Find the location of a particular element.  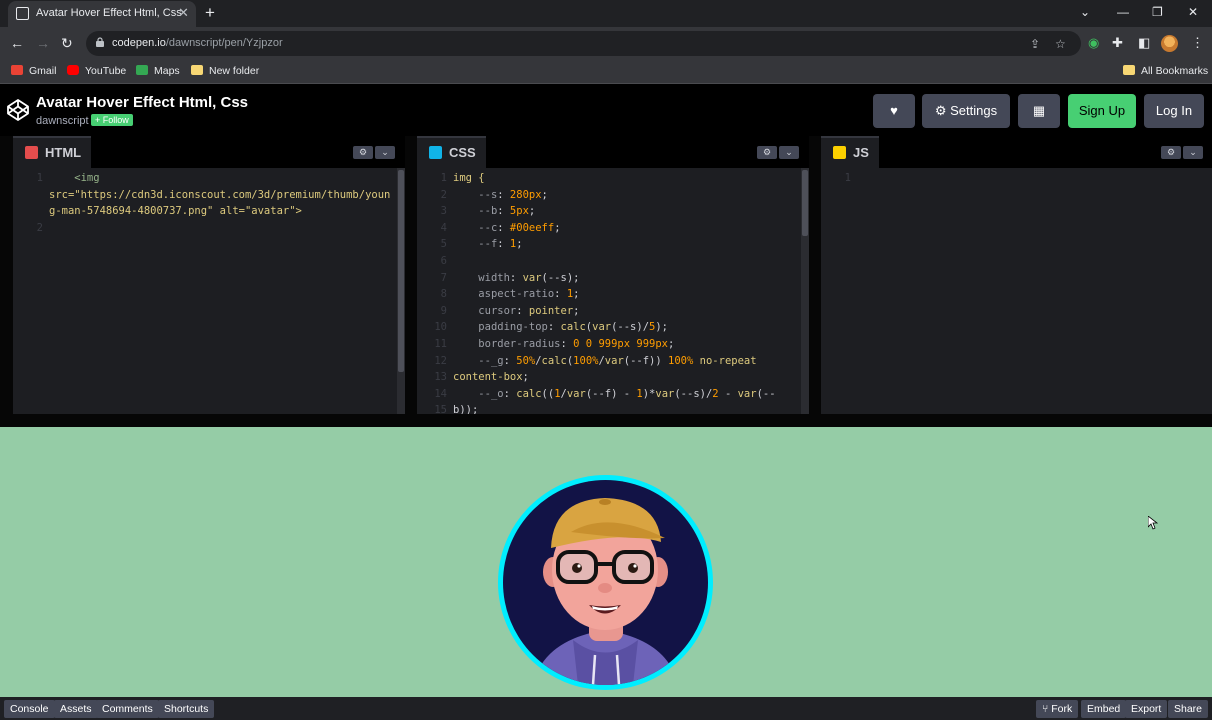

extension-eye-icon: ◉ is located at coordinates (1093, 43).